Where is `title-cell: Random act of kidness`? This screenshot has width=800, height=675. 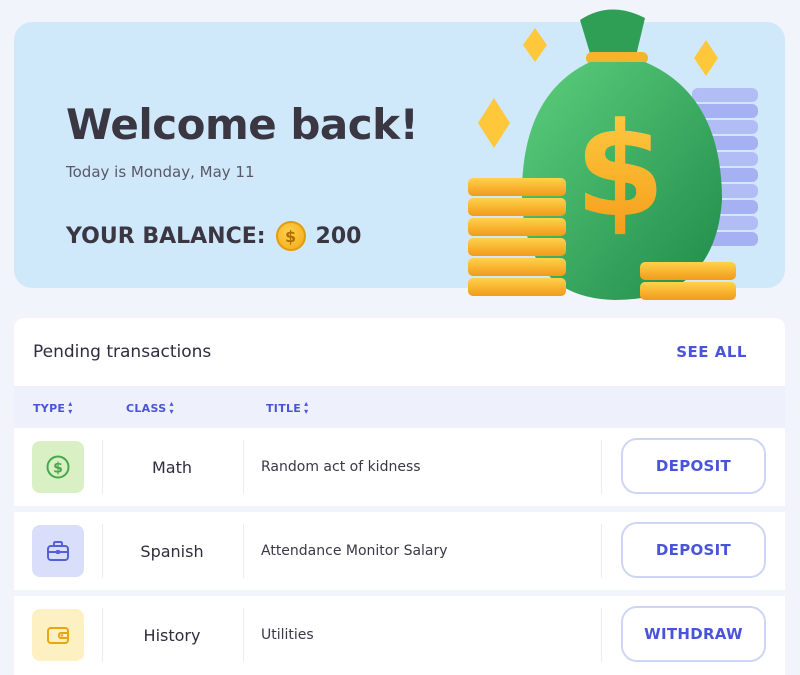 title-cell: Random act of kidness is located at coordinates (341, 467).